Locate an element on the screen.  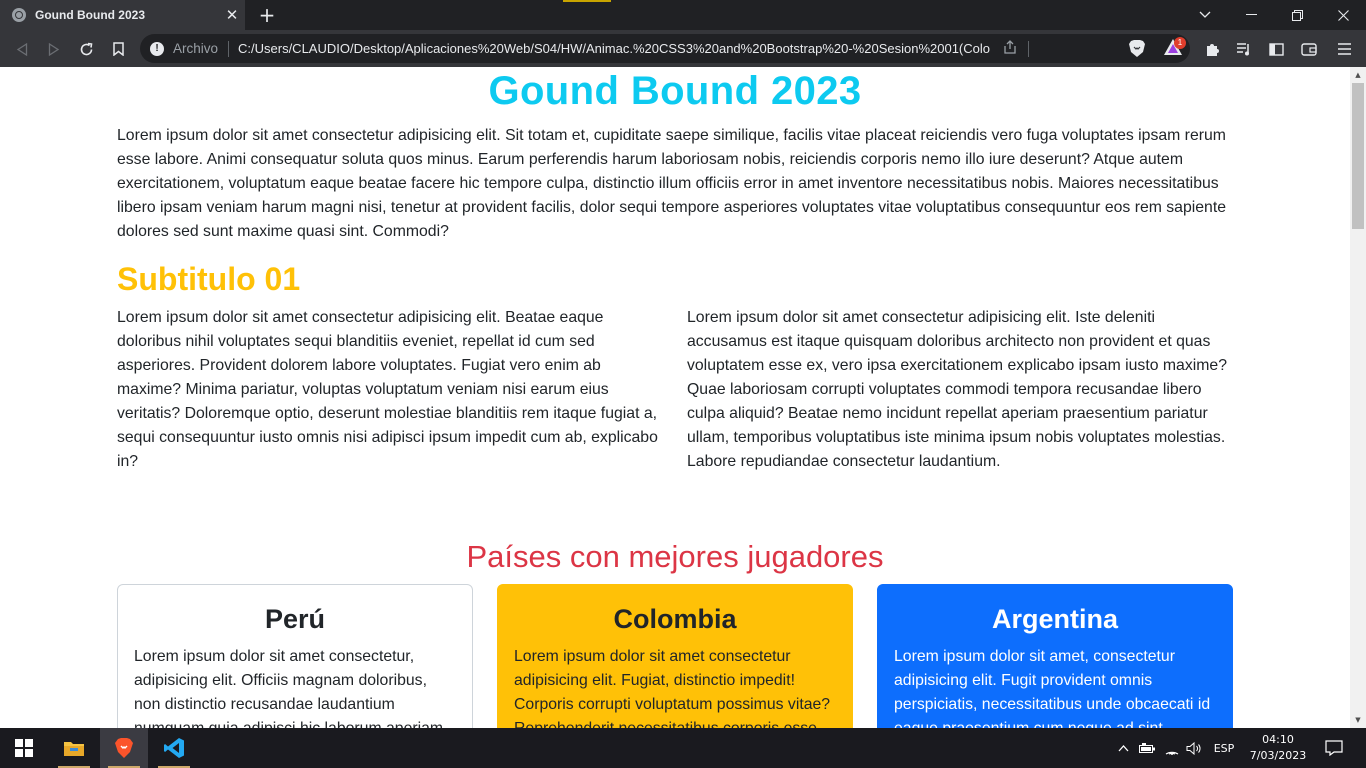
network-button is located at coordinates (1172, 748).